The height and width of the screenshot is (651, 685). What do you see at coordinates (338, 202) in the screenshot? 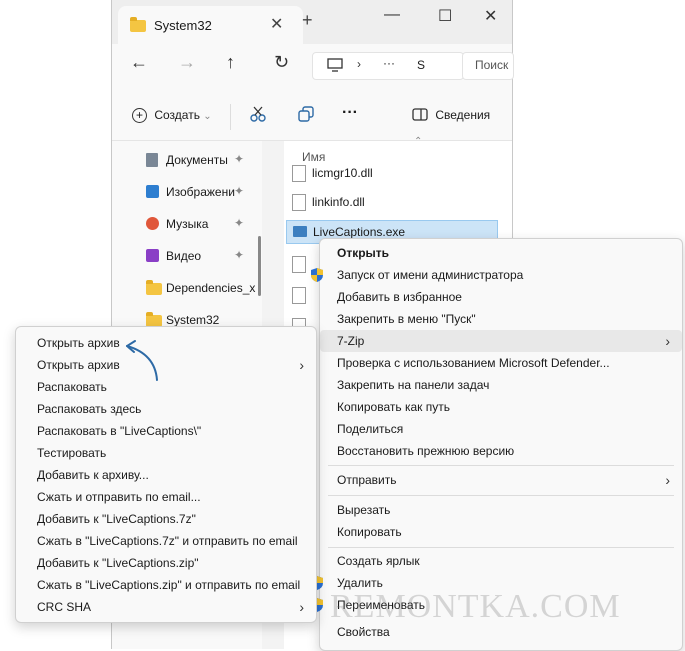
I see `file-name: linkinfo.dll` at bounding box center [338, 202].